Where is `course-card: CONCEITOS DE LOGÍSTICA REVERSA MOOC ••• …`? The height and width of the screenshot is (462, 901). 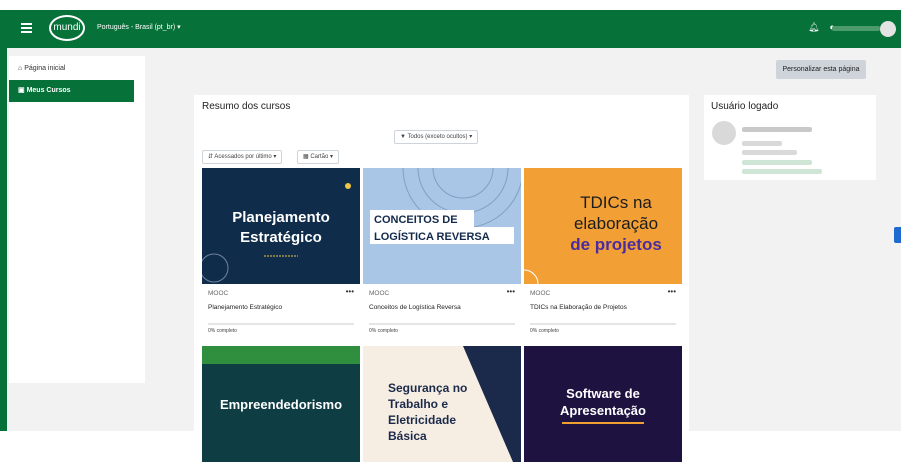
course-card: CONCEITOS DE LOGÍSTICA REVERSA MOOC ••• … is located at coordinates (442, 258).